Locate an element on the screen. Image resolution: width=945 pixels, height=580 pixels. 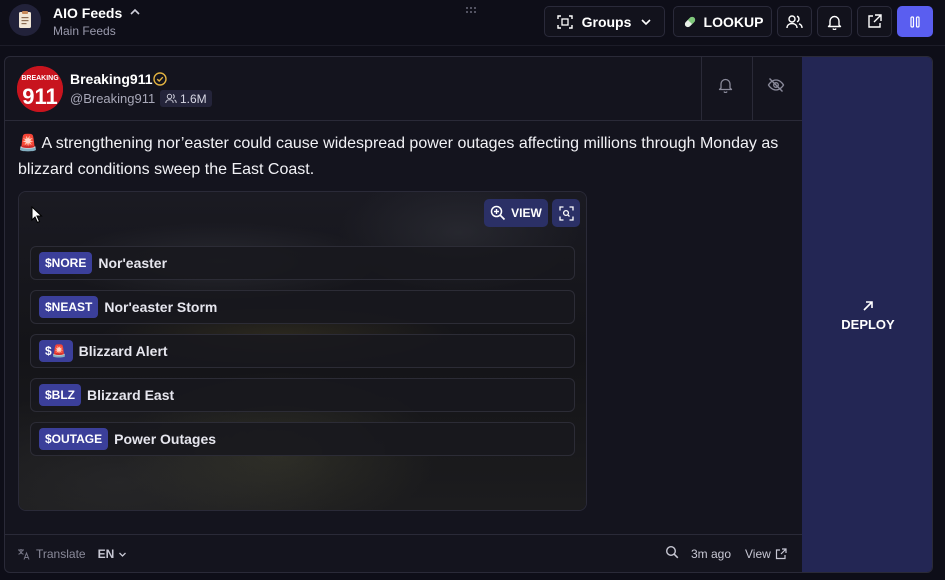
avatar: BREAKING 911 is located at coordinates (40, 89).